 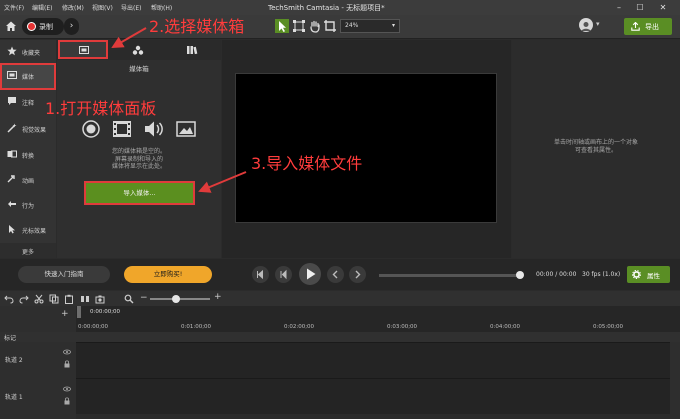 What do you see at coordinates (176, 299) in the screenshot?
I see `timeline-zoom-handle` at bounding box center [176, 299].